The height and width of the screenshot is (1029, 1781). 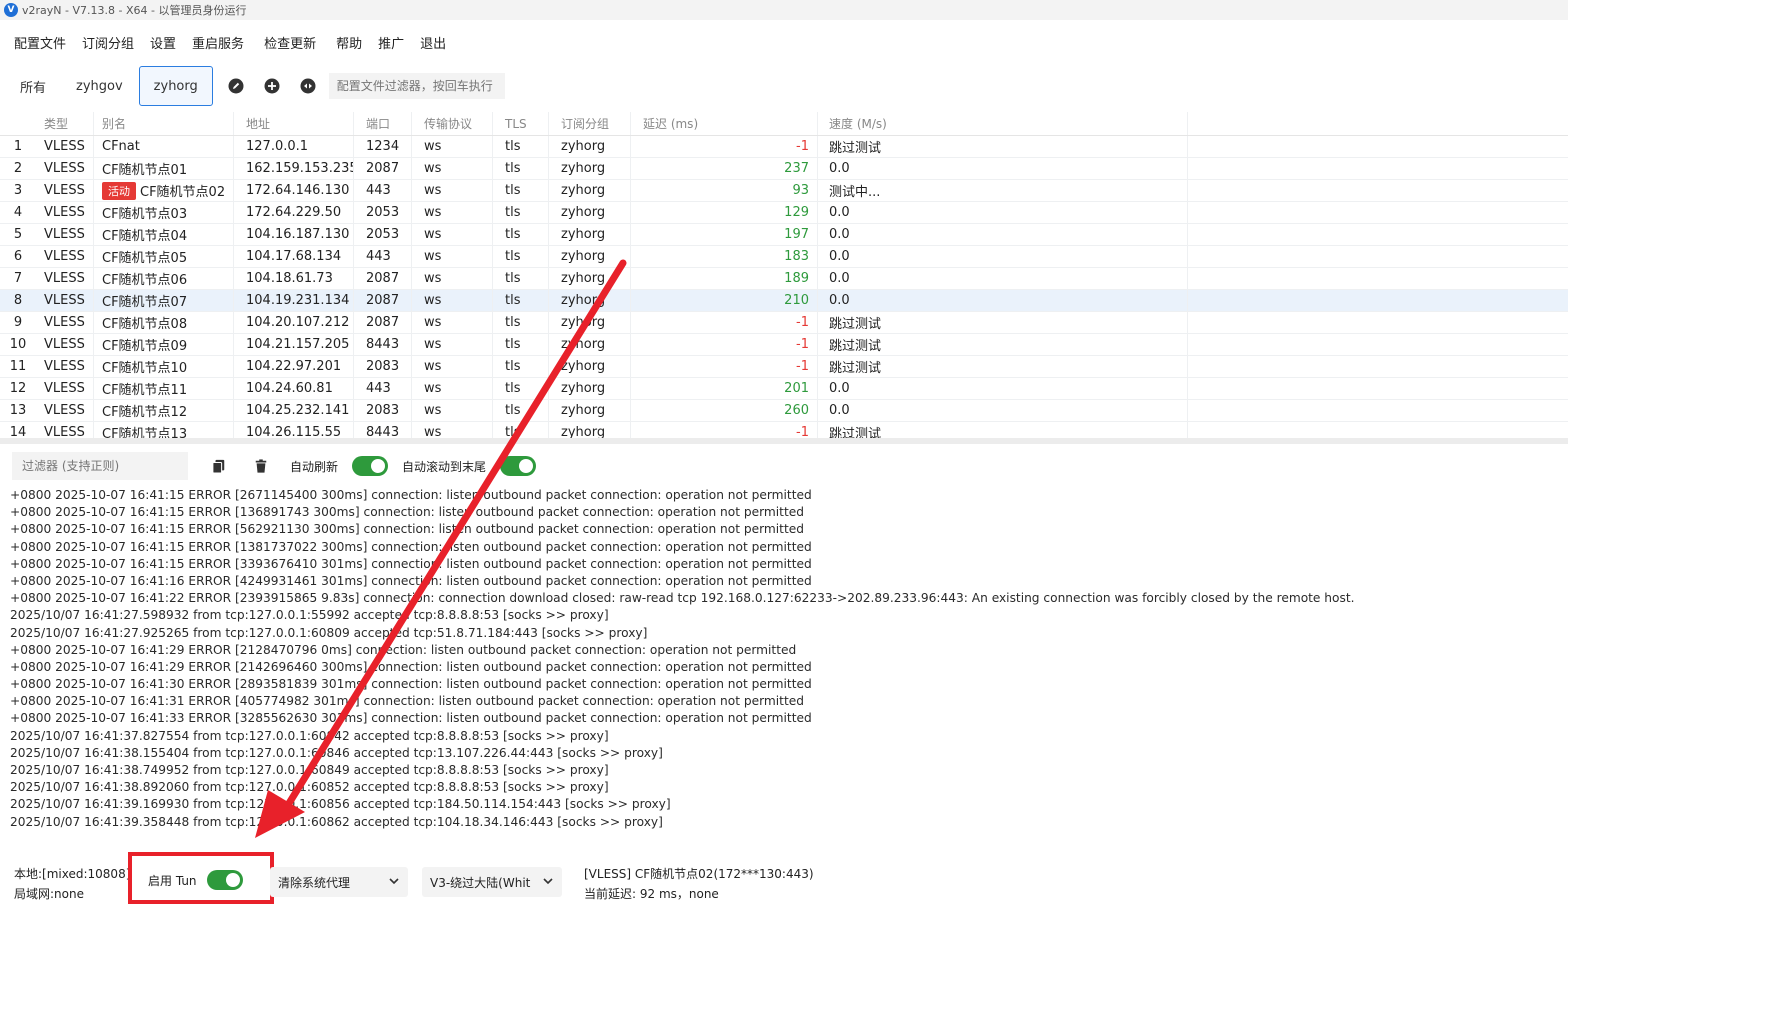 I want to click on system-proxy-select: 清除系统代理, so click(x=339, y=882).